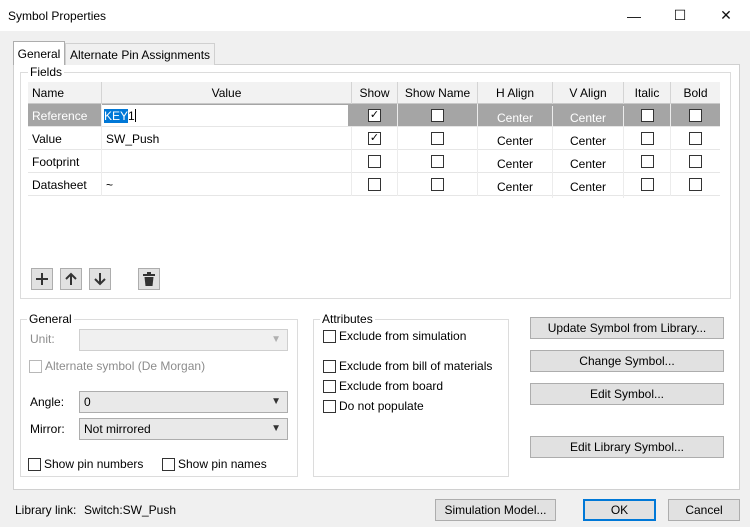  I want to click on add-icon, so click(42, 279).